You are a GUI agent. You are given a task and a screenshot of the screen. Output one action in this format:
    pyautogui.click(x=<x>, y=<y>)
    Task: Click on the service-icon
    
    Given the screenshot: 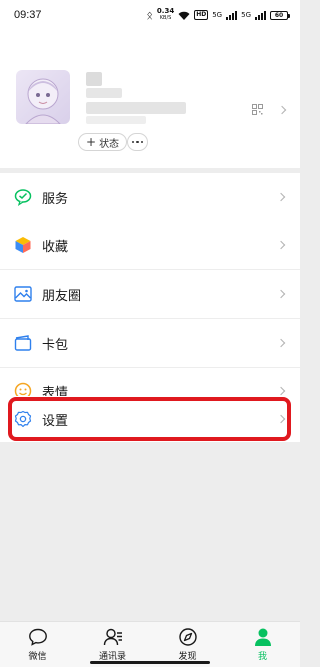 What is the action you would take?
    pyautogui.click(x=23, y=197)
    